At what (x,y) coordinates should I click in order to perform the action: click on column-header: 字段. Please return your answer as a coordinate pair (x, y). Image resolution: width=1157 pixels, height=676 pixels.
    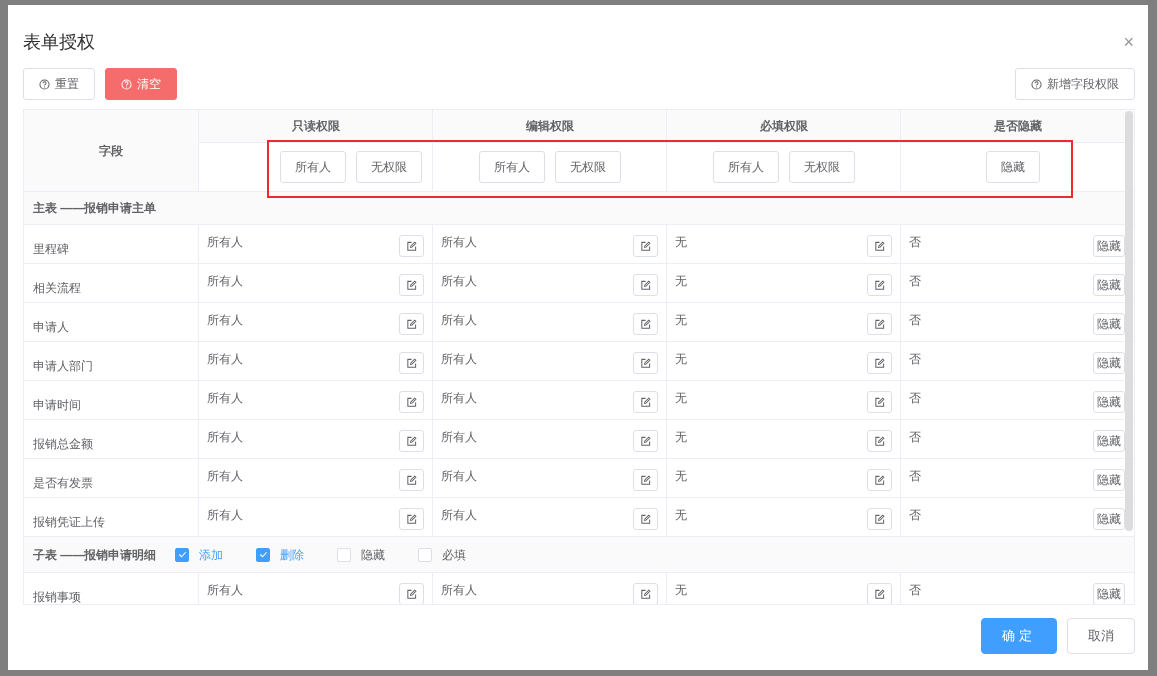
    Looking at the image, I should click on (111, 151).